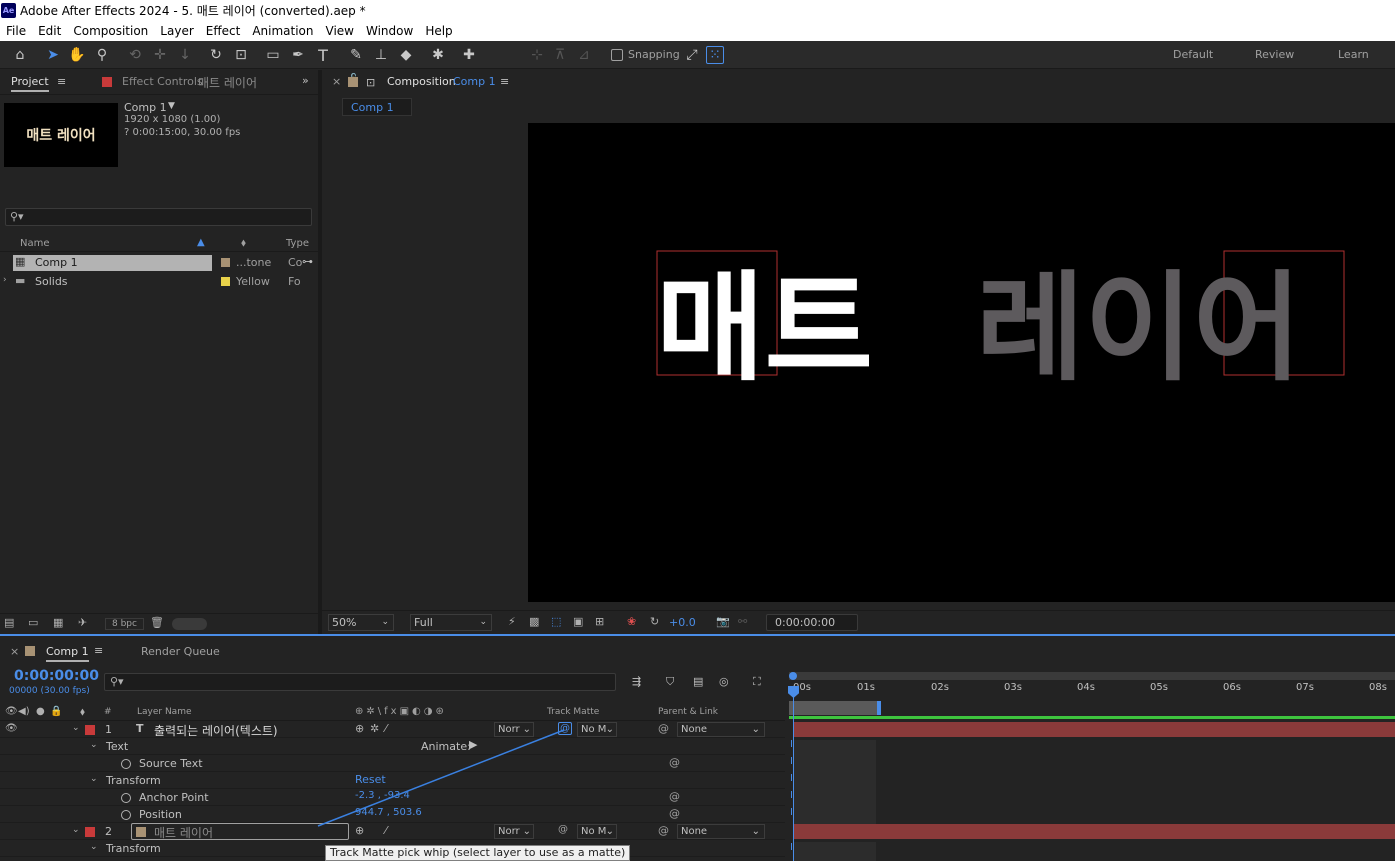  I want to click on chevron-right-icon: ›, so click(5, 280).